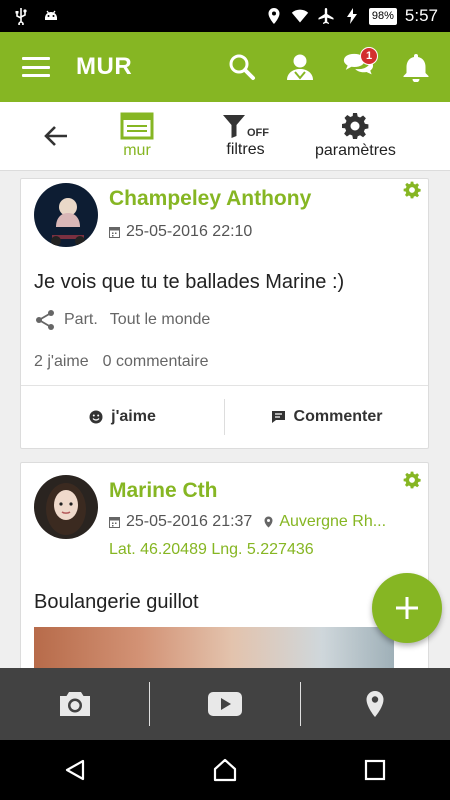 This screenshot has width=450, height=800. Describe the element at coordinates (355, 150) in the screenshot. I see `tab-parametres-label: paramètres` at that location.